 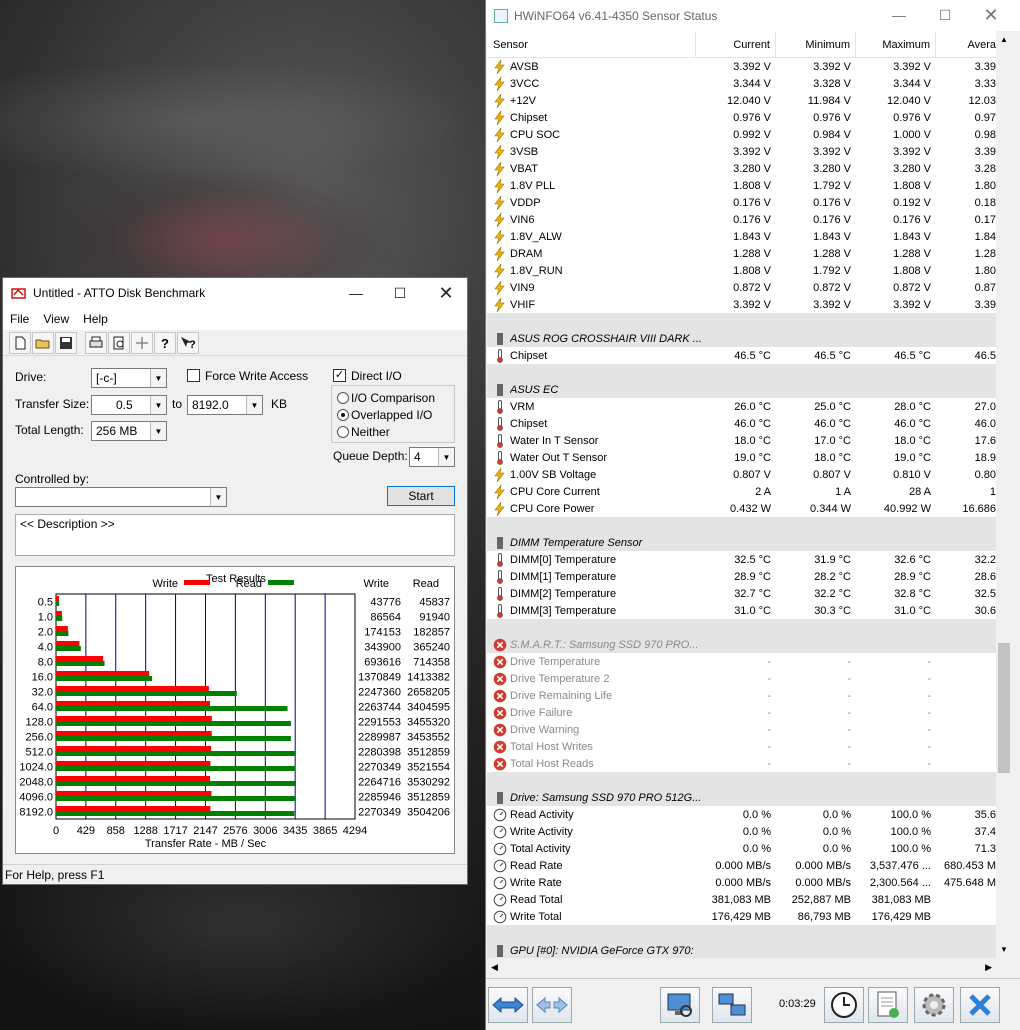 I want to click on sensor-row: Chipset 46.5 °C 46.5 °C 46.5 °C 46.5, so click(x=741, y=355).